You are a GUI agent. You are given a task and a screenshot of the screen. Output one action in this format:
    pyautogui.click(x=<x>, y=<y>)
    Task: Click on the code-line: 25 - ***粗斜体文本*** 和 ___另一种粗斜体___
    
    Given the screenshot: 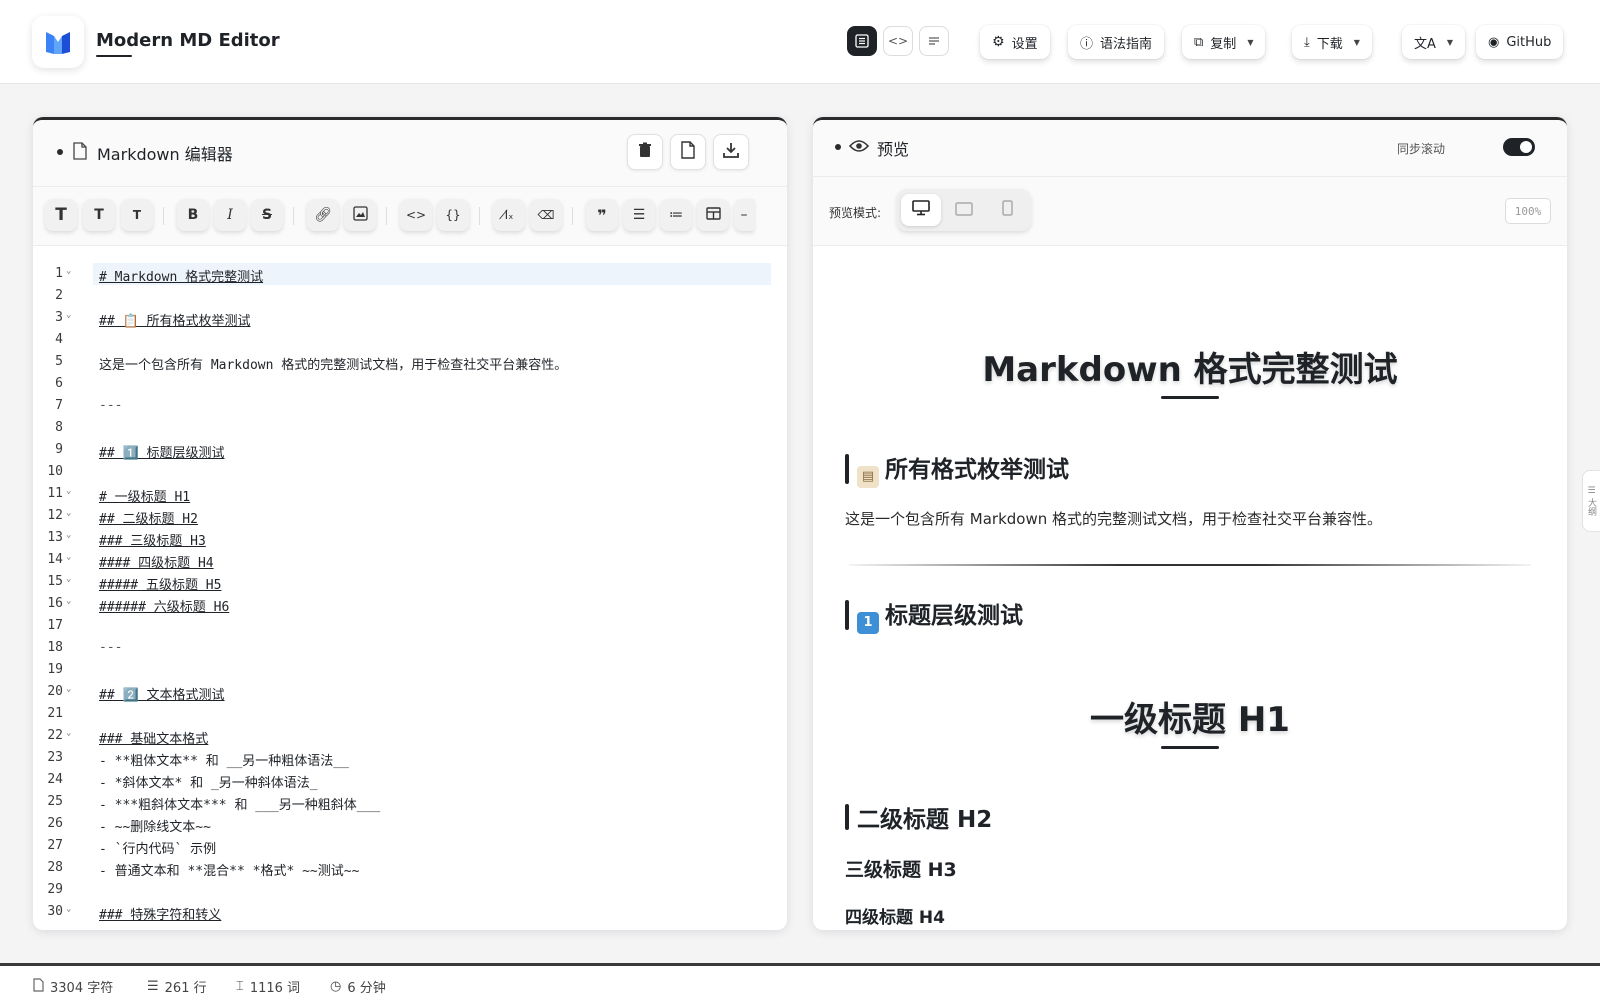 What is the action you would take?
    pyautogui.click(x=410, y=802)
    